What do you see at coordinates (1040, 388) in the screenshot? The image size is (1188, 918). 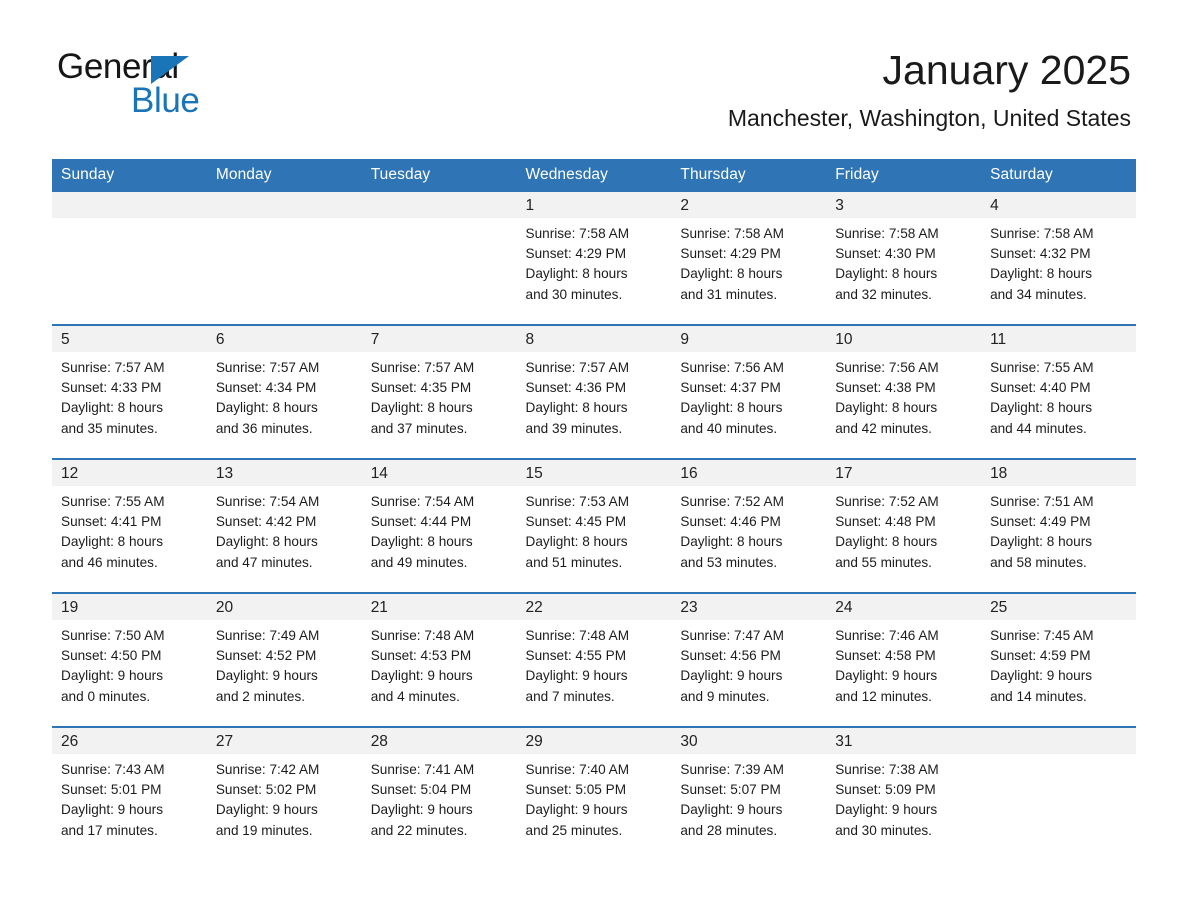 I see `sunset-text: Sunset: 4:40 PM` at bounding box center [1040, 388].